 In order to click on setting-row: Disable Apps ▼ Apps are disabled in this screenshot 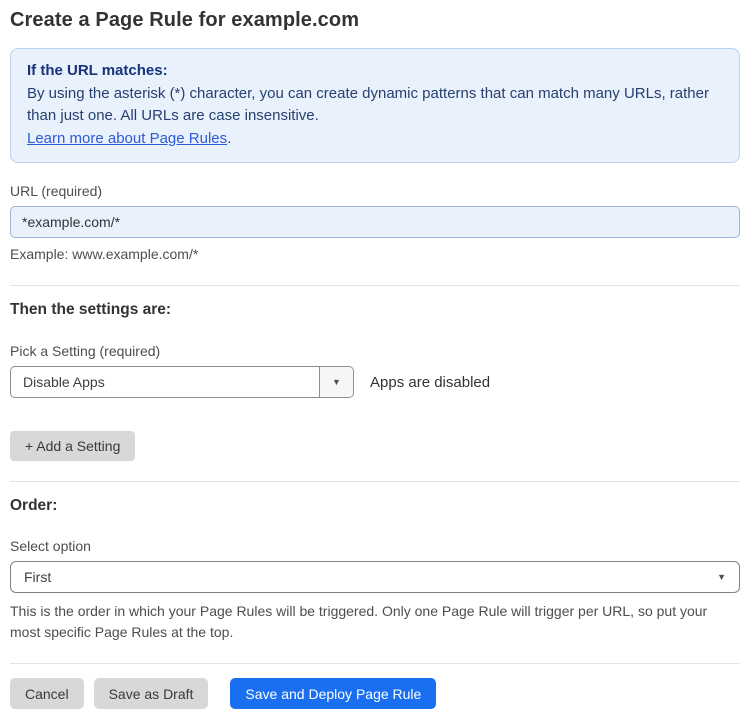, I will do `click(375, 382)`.